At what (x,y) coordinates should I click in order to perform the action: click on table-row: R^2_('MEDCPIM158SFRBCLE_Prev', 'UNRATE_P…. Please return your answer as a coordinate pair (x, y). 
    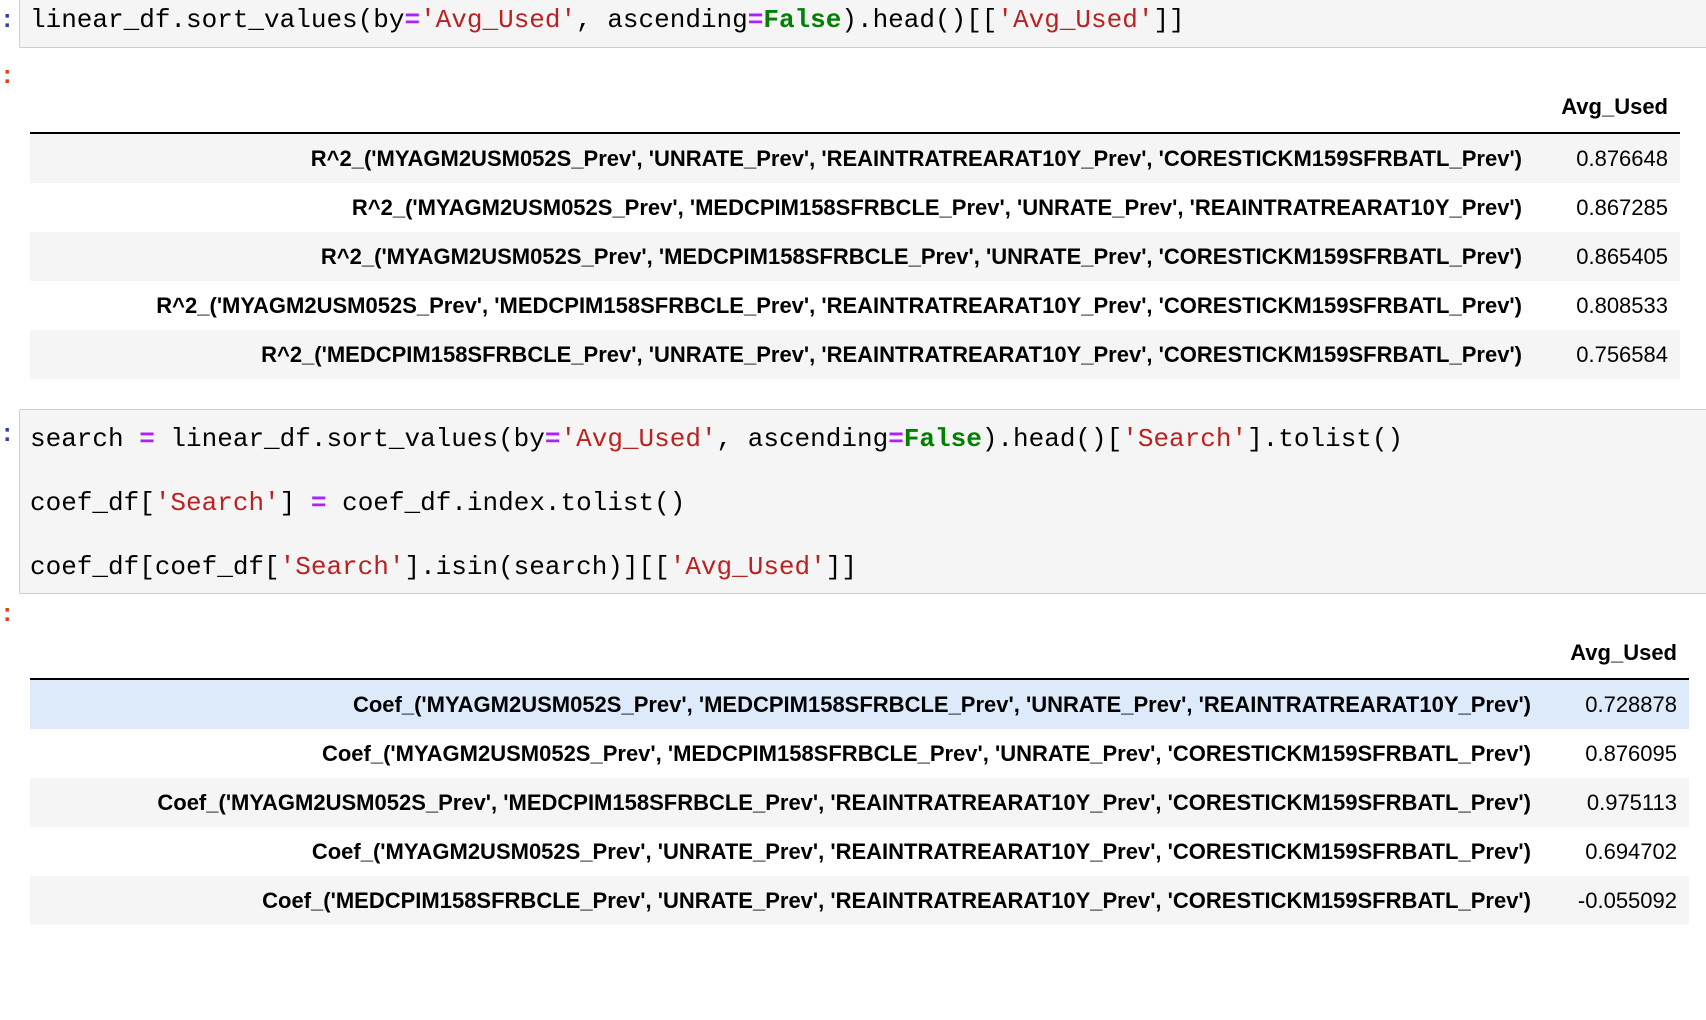
    Looking at the image, I should click on (855, 354).